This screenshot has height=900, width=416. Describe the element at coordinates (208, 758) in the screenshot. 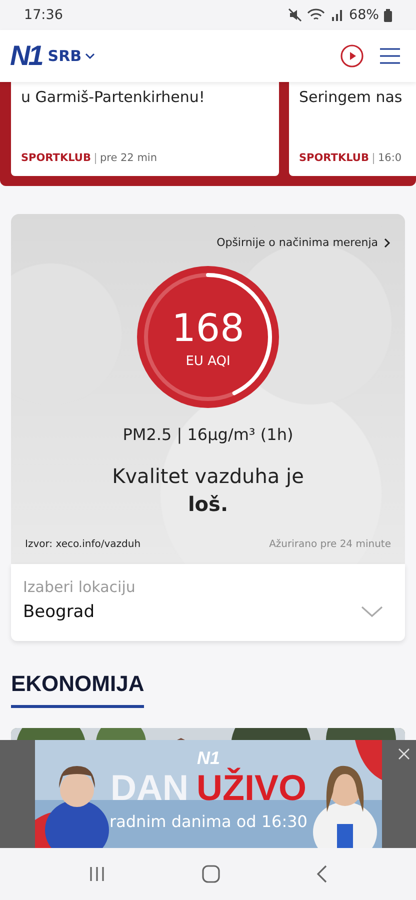

I see `ad-logo: N1` at that location.